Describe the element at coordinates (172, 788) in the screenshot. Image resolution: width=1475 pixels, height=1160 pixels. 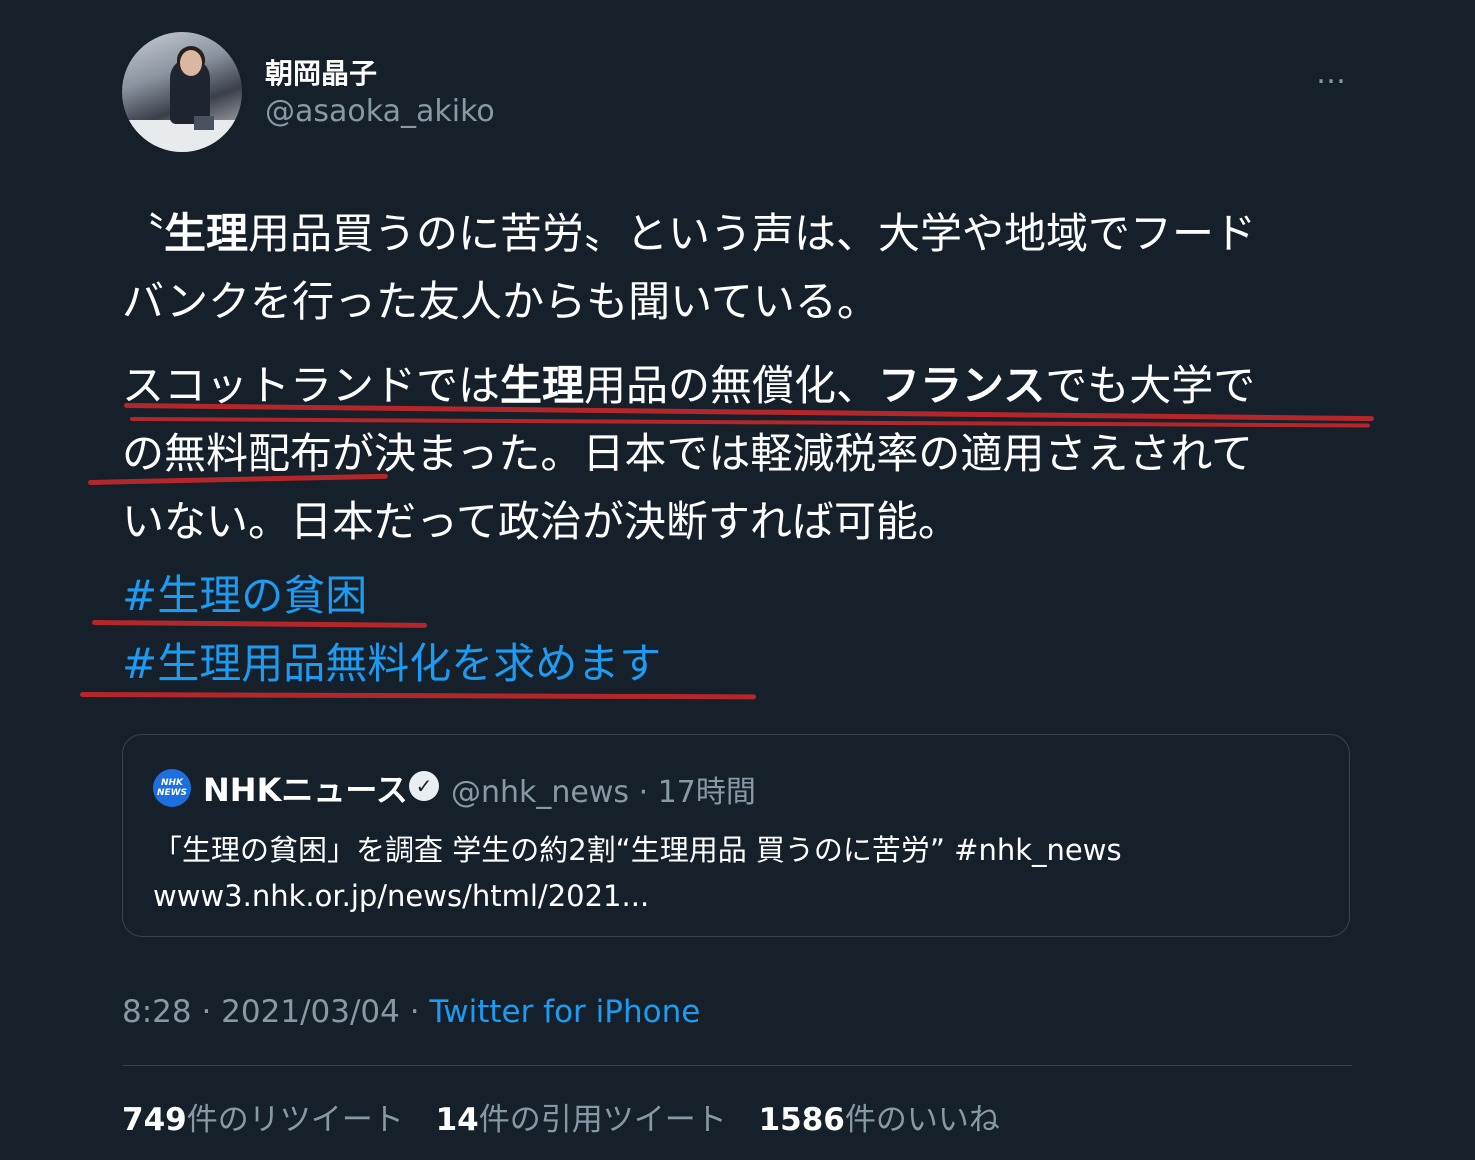
I see `nhk-news-logo-icon: NHK NEWS` at that location.